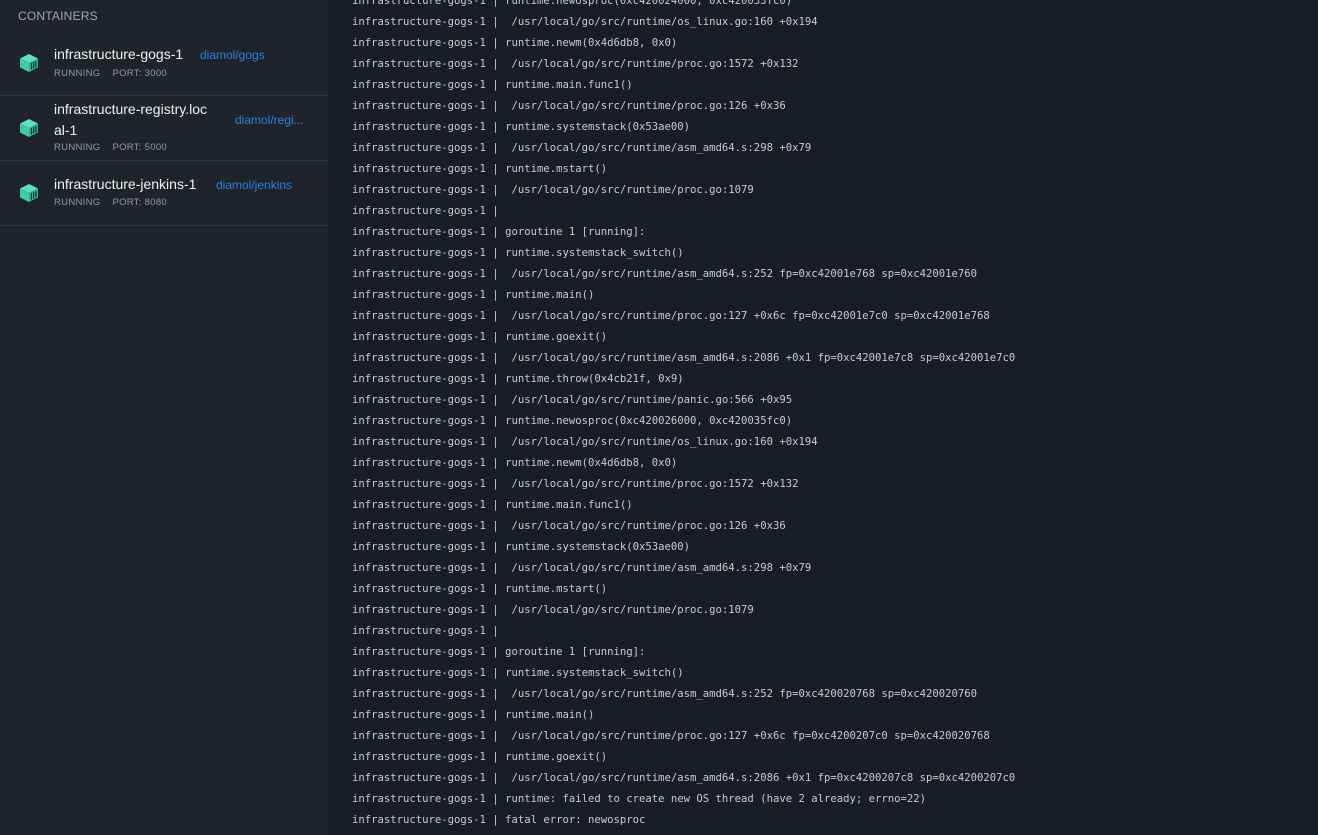 Image resolution: width=1318 pixels, height=835 pixels. What do you see at coordinates (130, 120) in the screenshot?
I see `container-name: infrastructure-registry.loc al-1` at bounding box center [130, 120].